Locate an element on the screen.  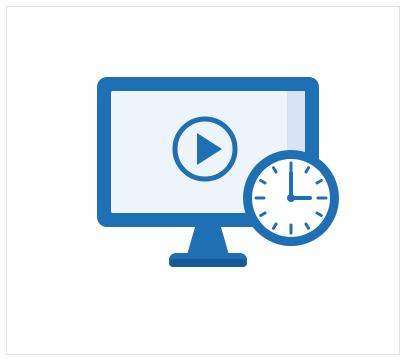
clock-icon is located at coordinates (291, 198).